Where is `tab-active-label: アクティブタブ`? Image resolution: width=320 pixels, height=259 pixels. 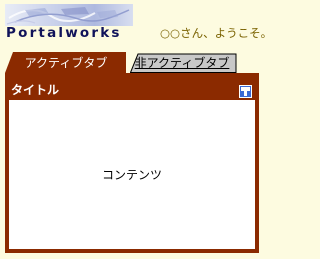
tab-active-label: アクティブタブ is located at coordinates (66, 63).